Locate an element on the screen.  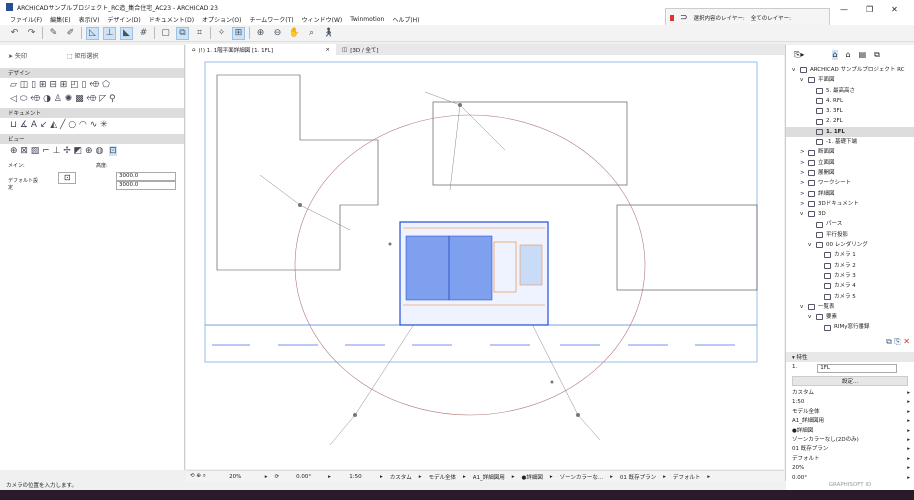
trim-icon: ⌗ is located at coordinates (199, 33).